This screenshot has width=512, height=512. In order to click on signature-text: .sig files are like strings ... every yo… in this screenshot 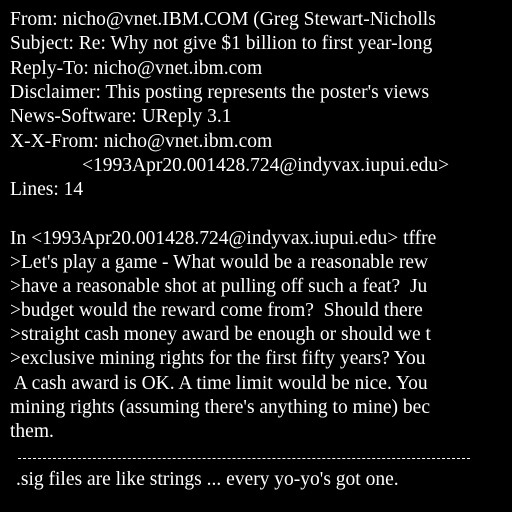, I will do `click(207, 479)`.